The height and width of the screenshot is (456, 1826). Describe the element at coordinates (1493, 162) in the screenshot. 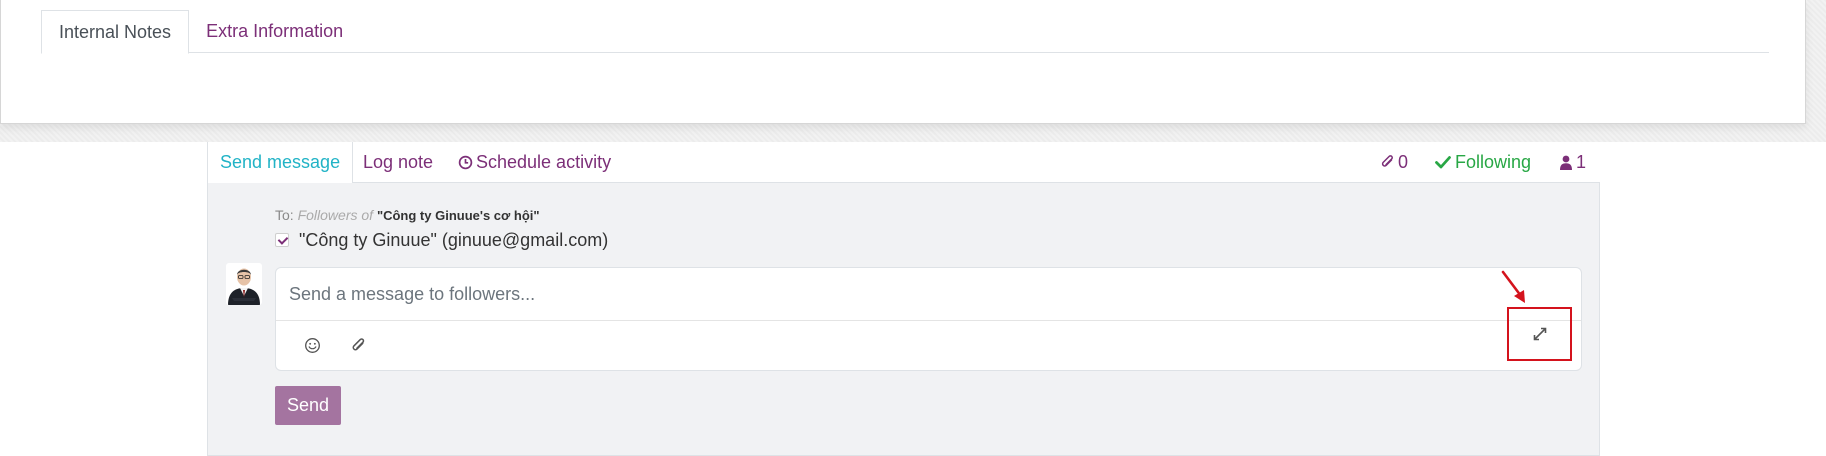

I see `following-label: Following` at that location.